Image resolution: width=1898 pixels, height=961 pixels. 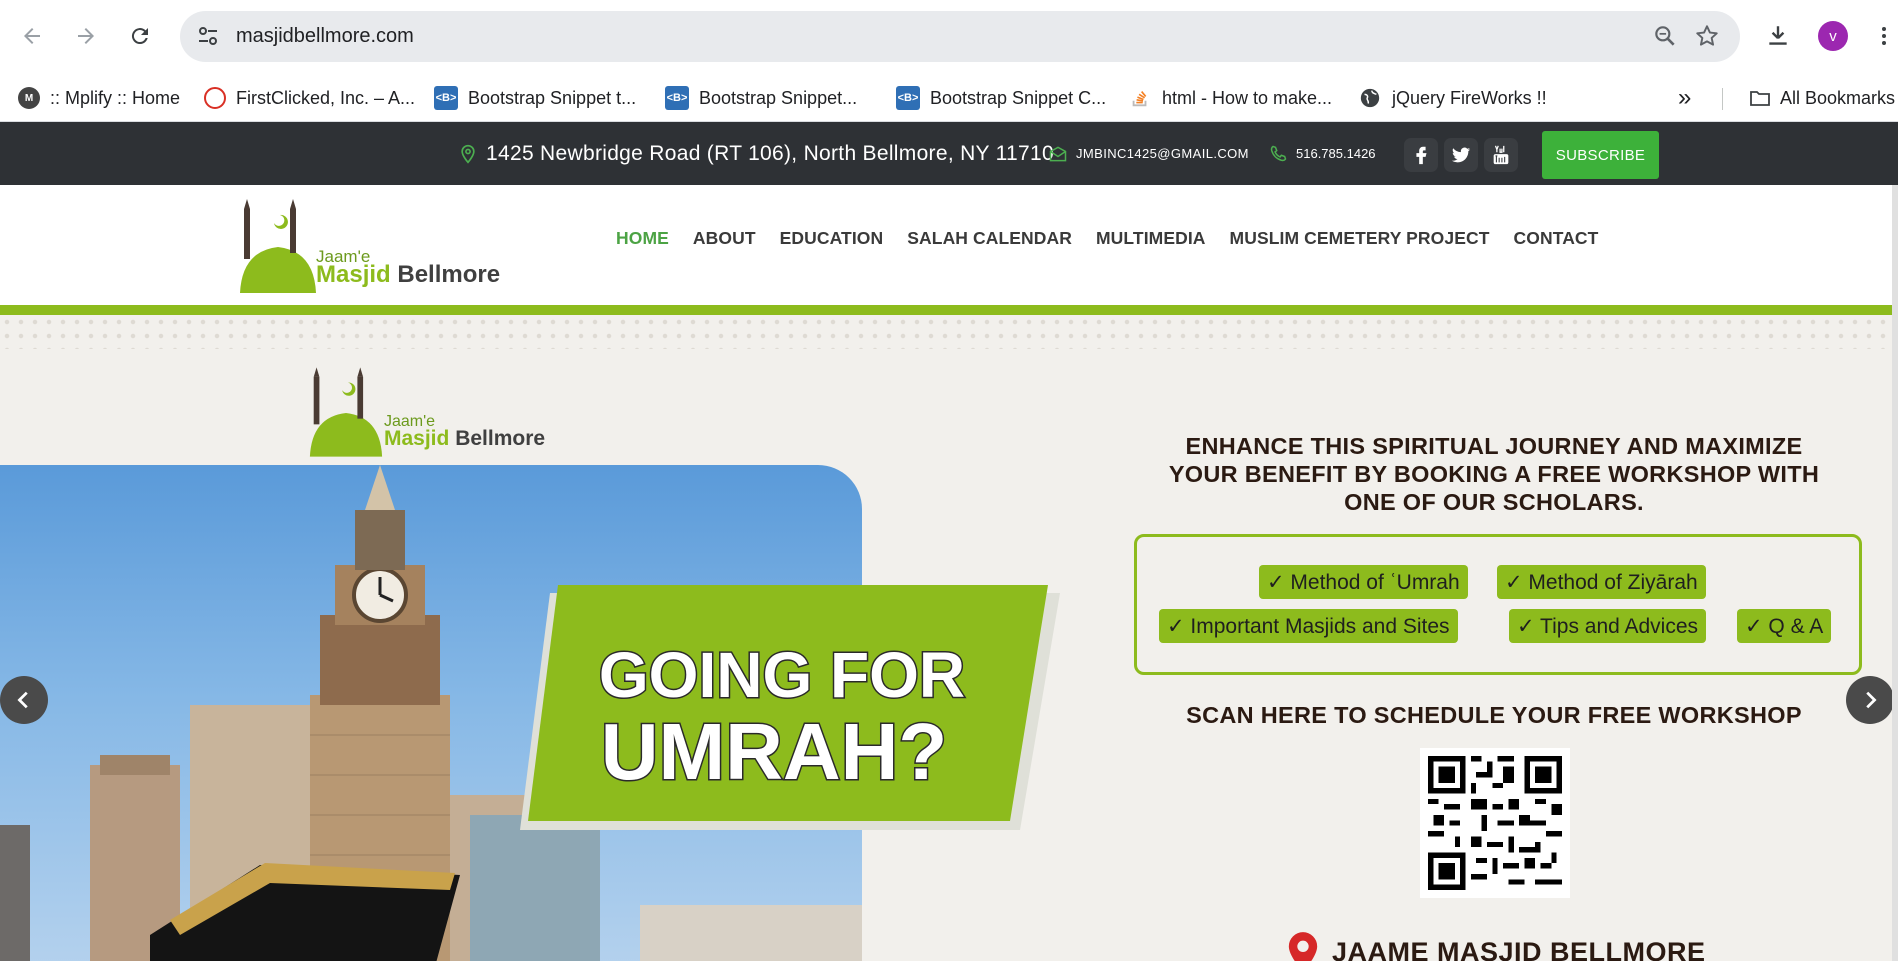 I want to click on logo-name-bellmore: Bellmore, so click(x=449, y=274).